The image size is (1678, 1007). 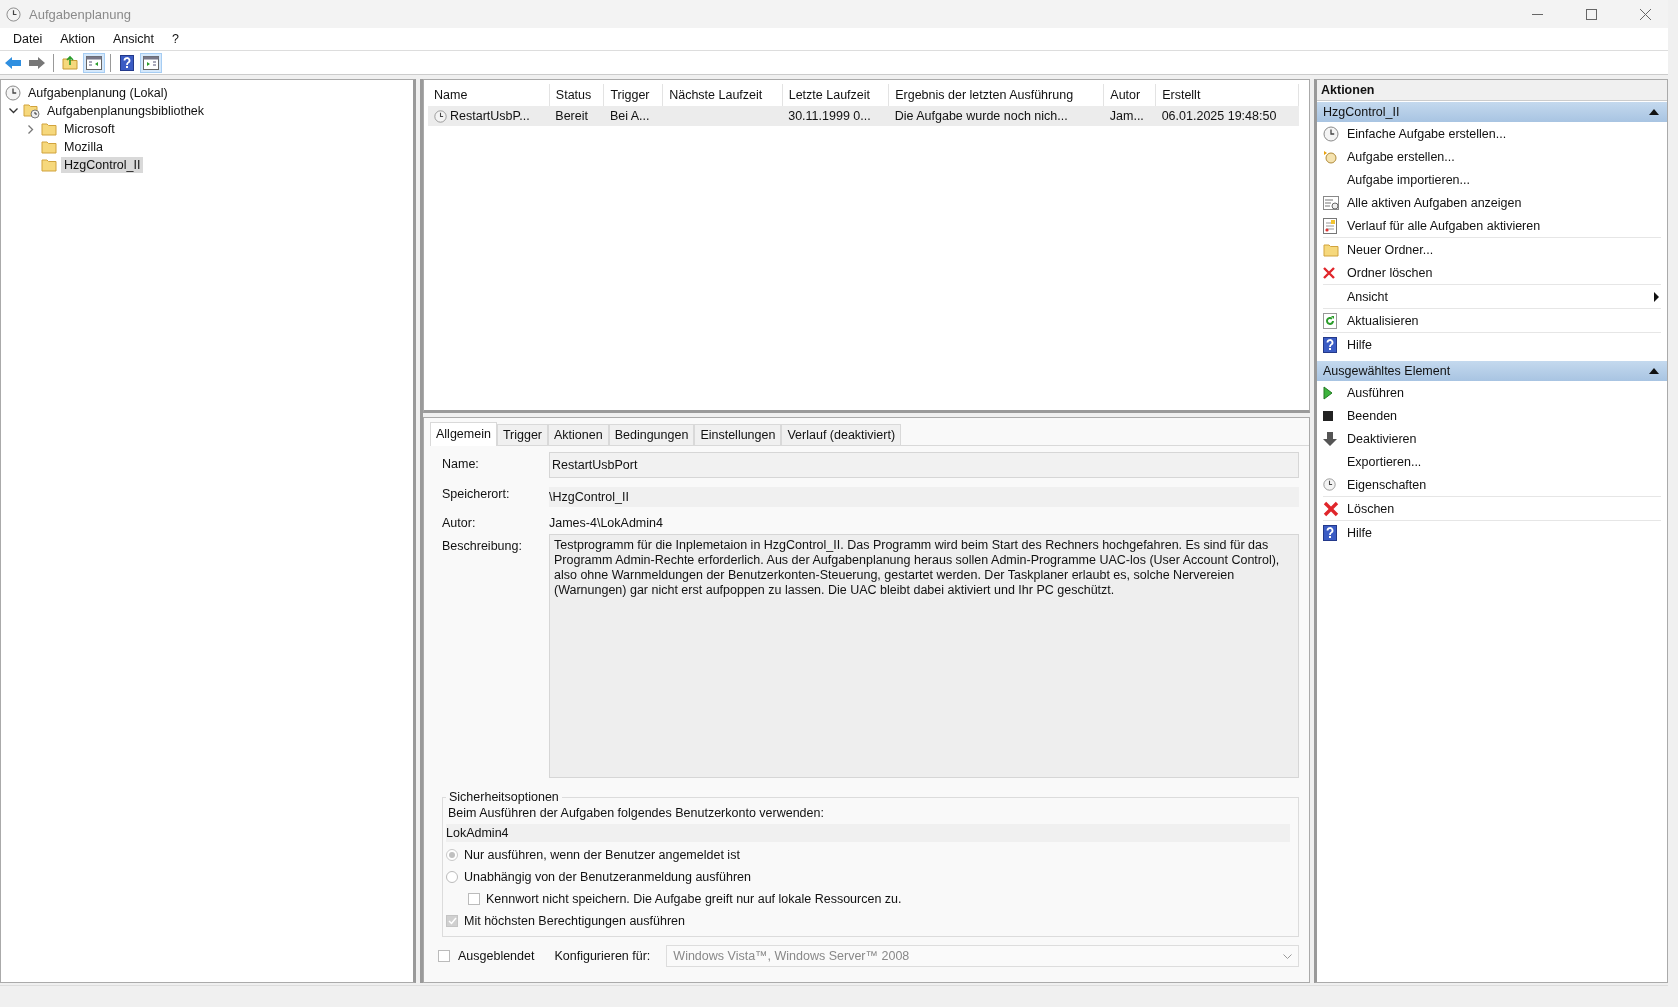 What do you see at coordinates (98, 93) in the screenshot?
I see `tree-item: Aufgabenplanung (Lokal)` at bounding box center [98, 93].